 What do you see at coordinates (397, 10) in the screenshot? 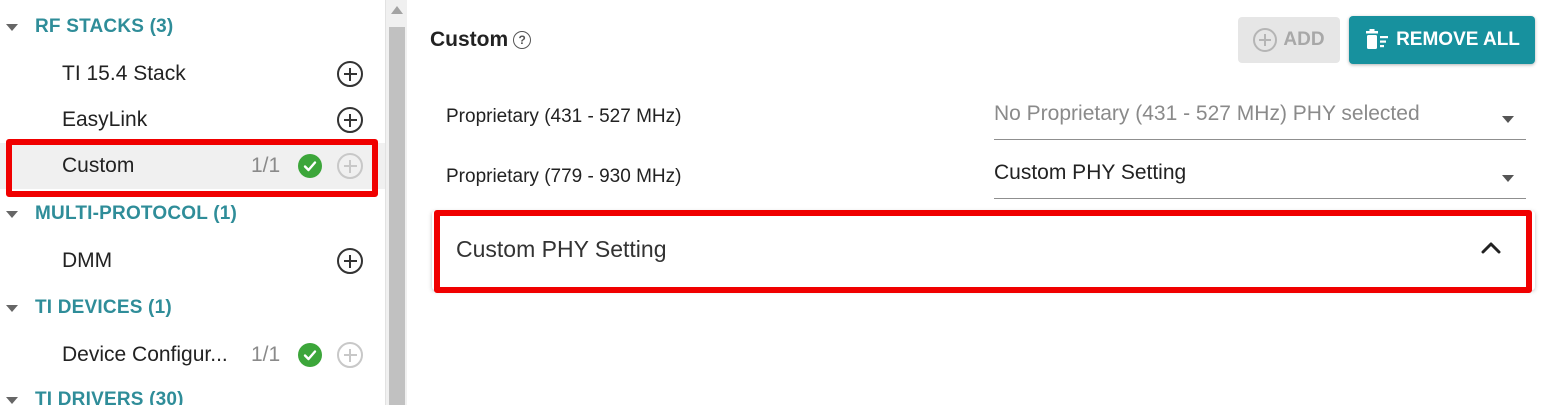
I see `scroll-up-arrow-icon` at bounding box center [397, 10].